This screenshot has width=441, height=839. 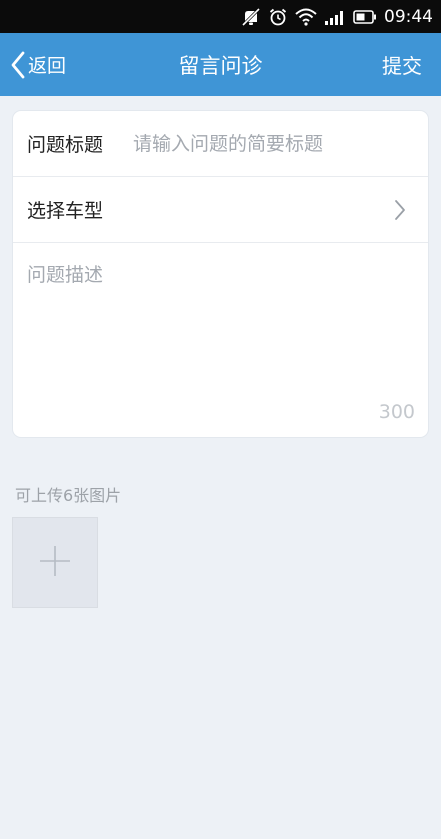 I want to click on title-row: 问题标题, so click(x=220, y=144).